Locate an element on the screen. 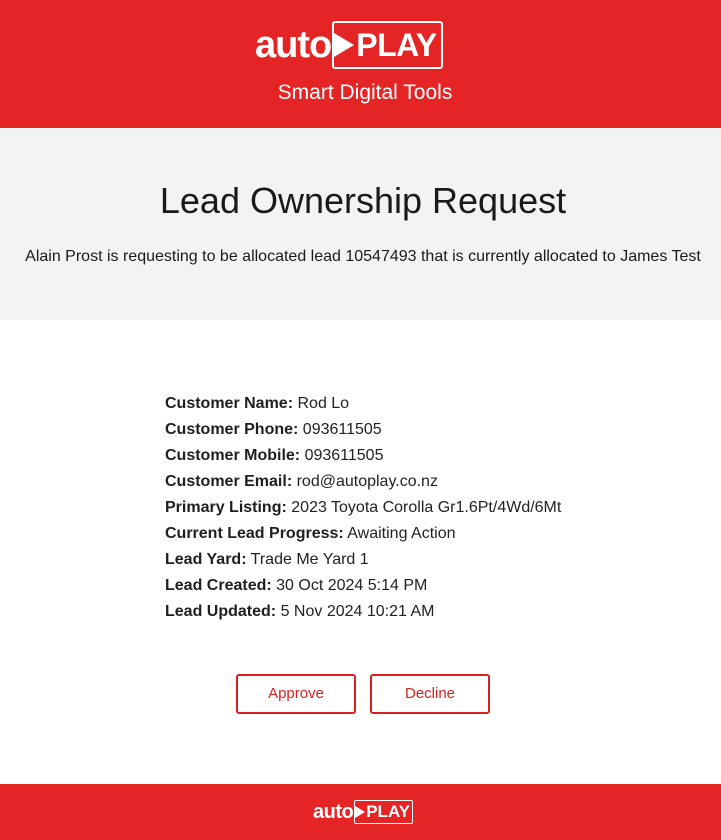  detail-label: Customer Phone: is located at coordinates (232, 429).